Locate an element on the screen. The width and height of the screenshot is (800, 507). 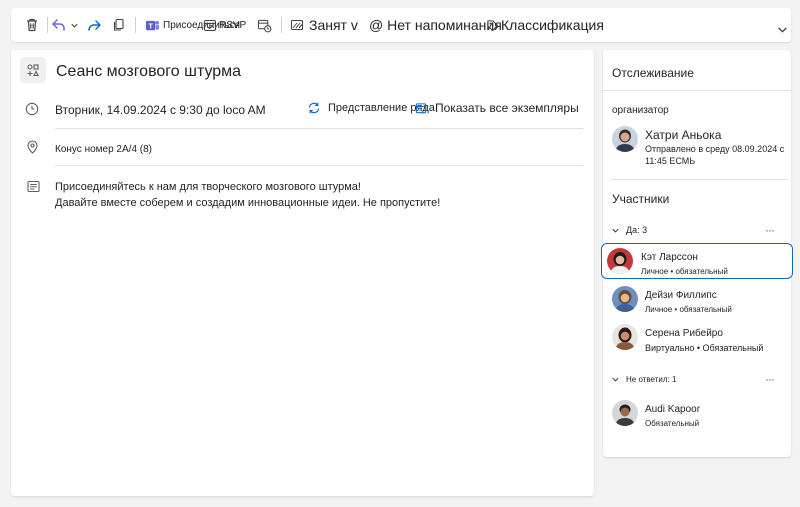
classification-button: Классификация is located at coordinates (545, 25).